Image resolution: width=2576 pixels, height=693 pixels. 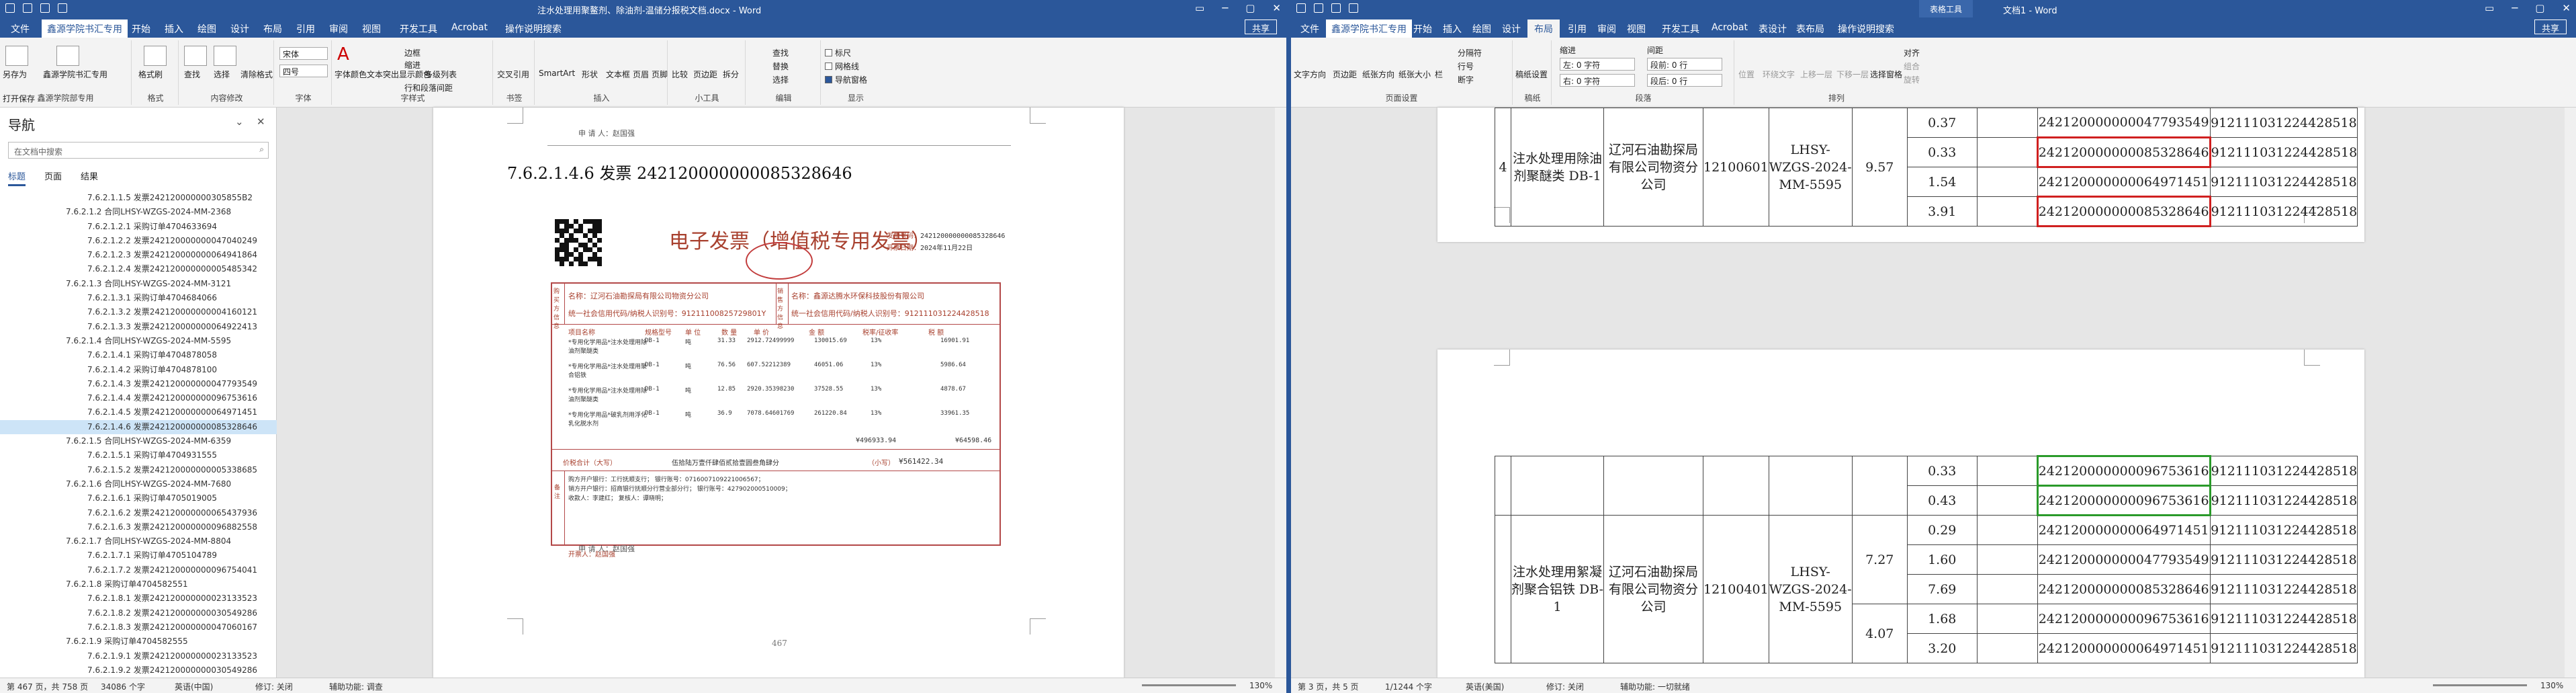 I want to click on align-button: 对齐, so click(x=1912, y=53).